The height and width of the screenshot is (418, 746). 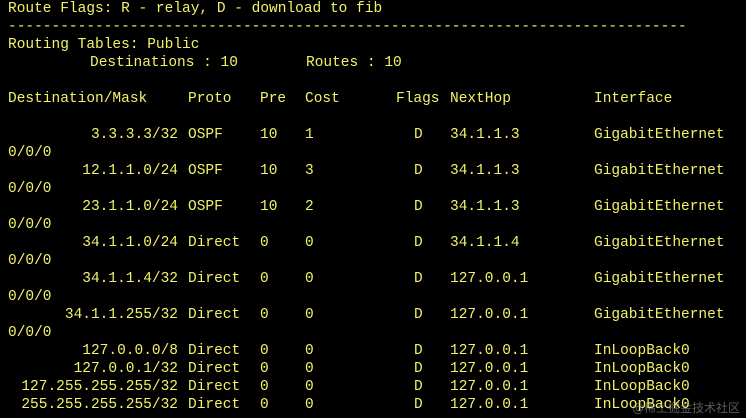 What do you see at coordinates (480, 99) in the screenshot?
I see `col-nexthop: NextHop` at bounding box center [480, 99].